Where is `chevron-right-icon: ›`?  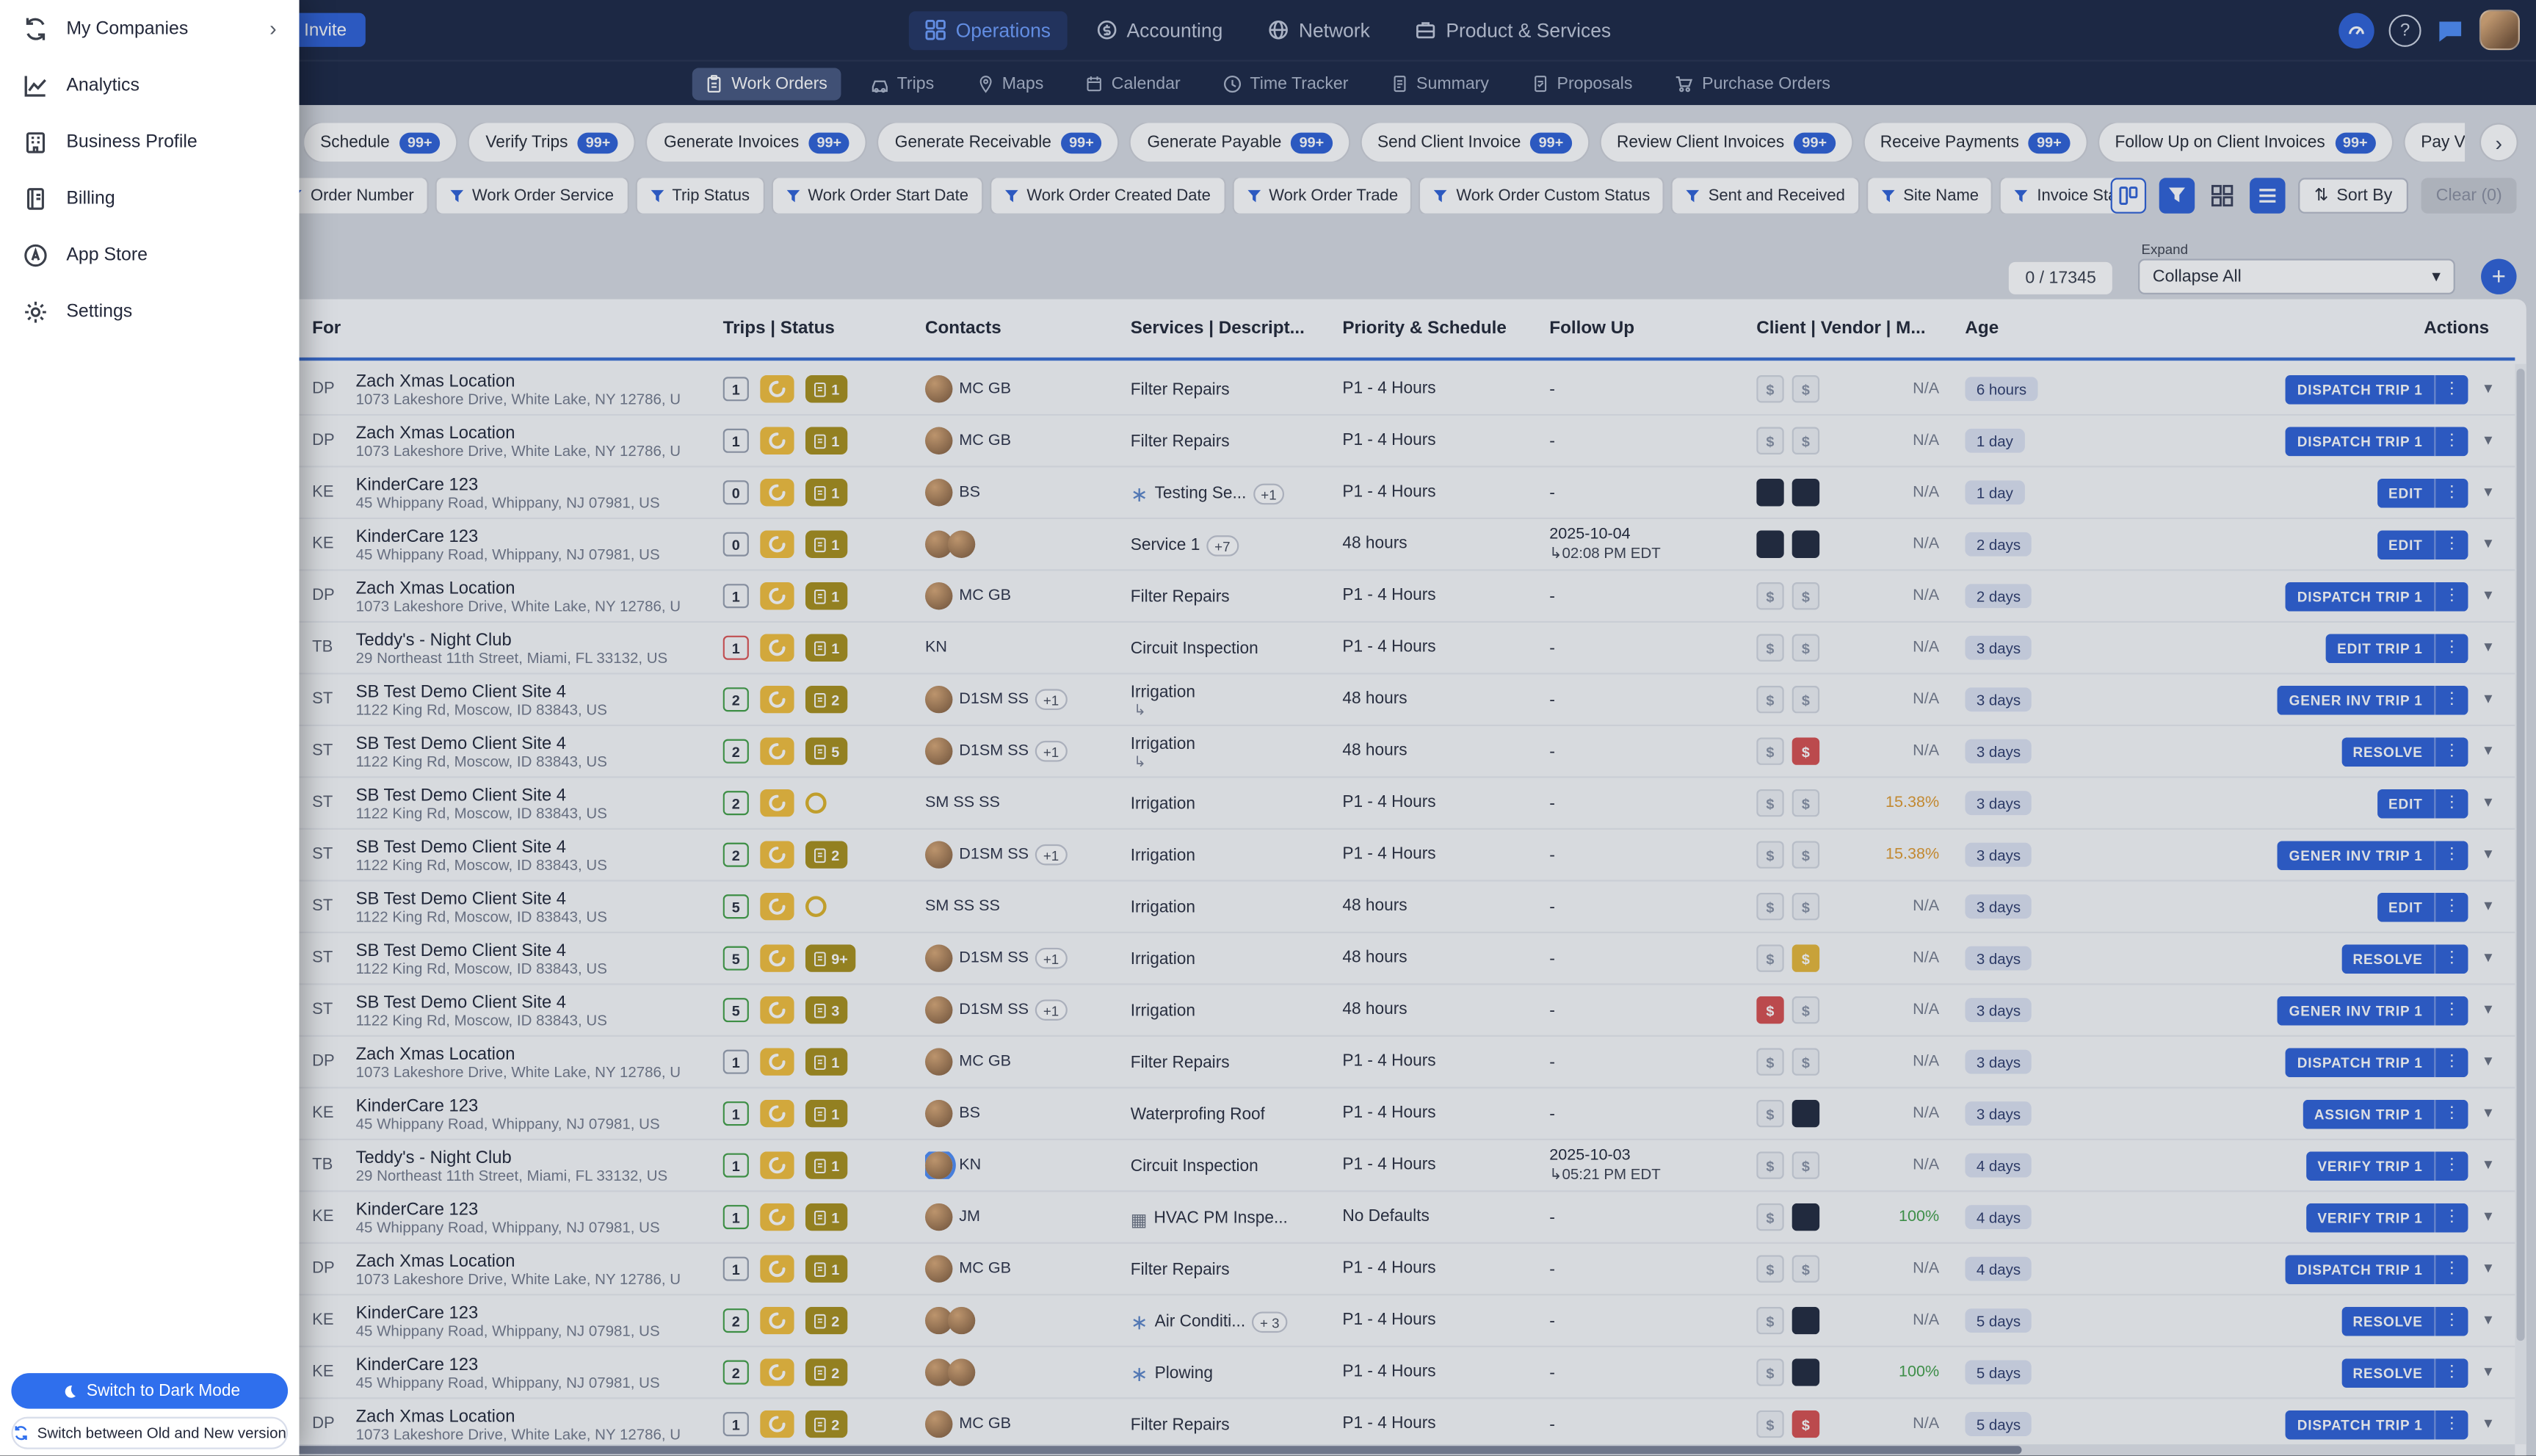 chevron-right-icon: › is located at coordinates (273, 29).